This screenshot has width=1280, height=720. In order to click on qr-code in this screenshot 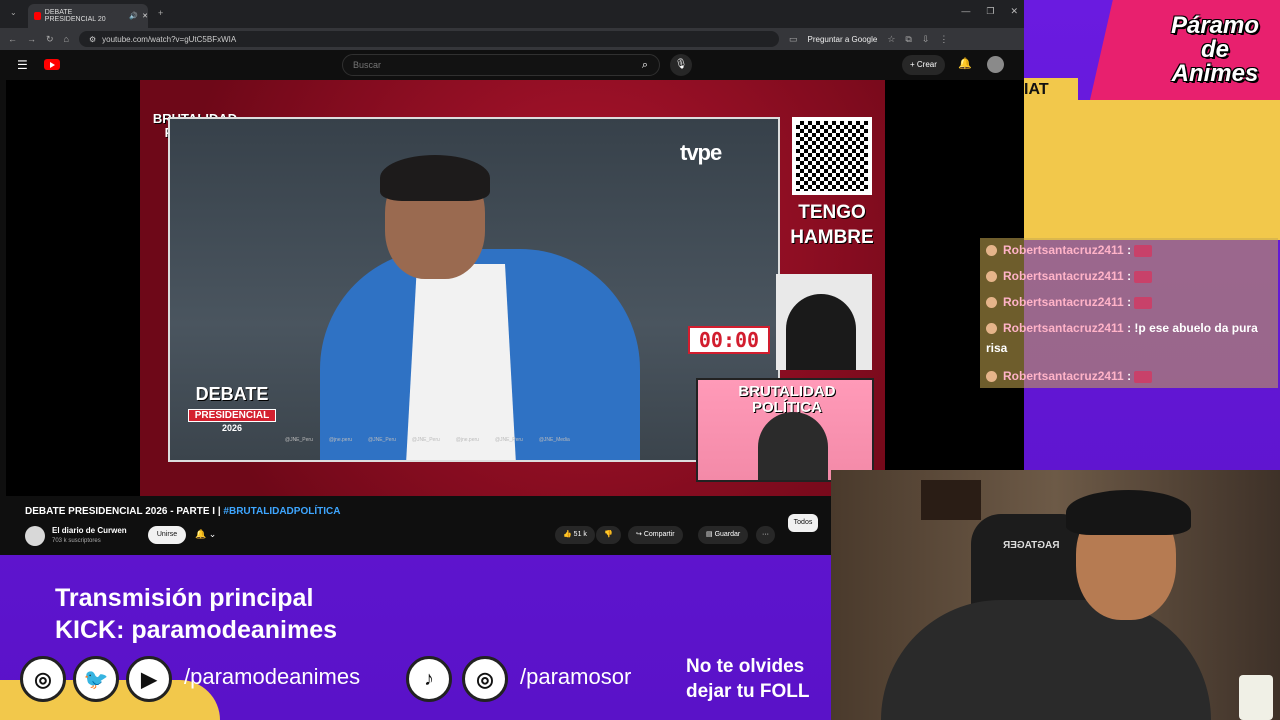, I will do `click(832, 156)`.